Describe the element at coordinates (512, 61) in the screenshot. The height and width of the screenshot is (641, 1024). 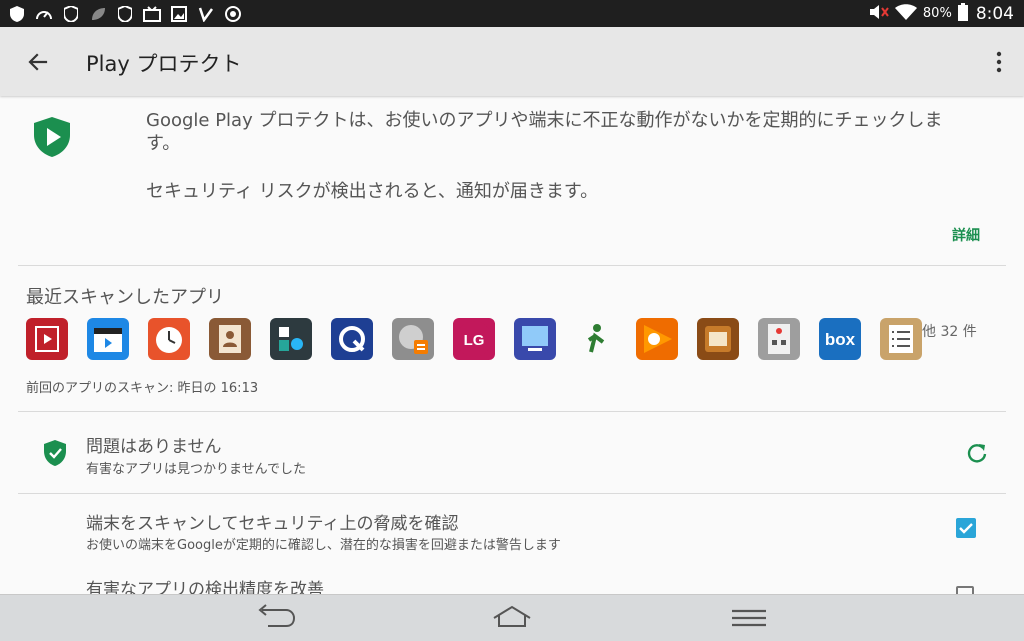
I see `app-bar: Play プロテクト` at that location.